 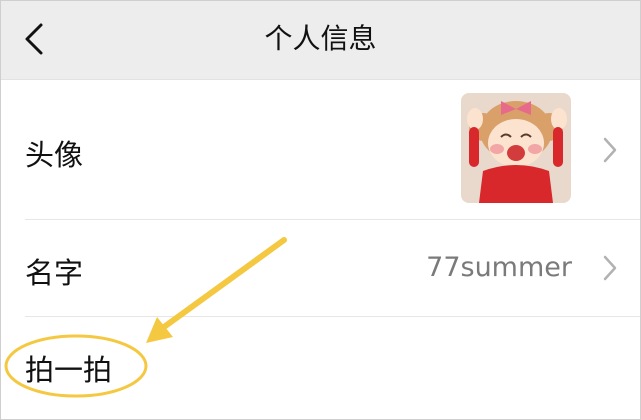 What do you see at coordinates (69, 370) in the screenshot?
I see `row-label-pat: 拍一拍` at bounding box center [69, 370].